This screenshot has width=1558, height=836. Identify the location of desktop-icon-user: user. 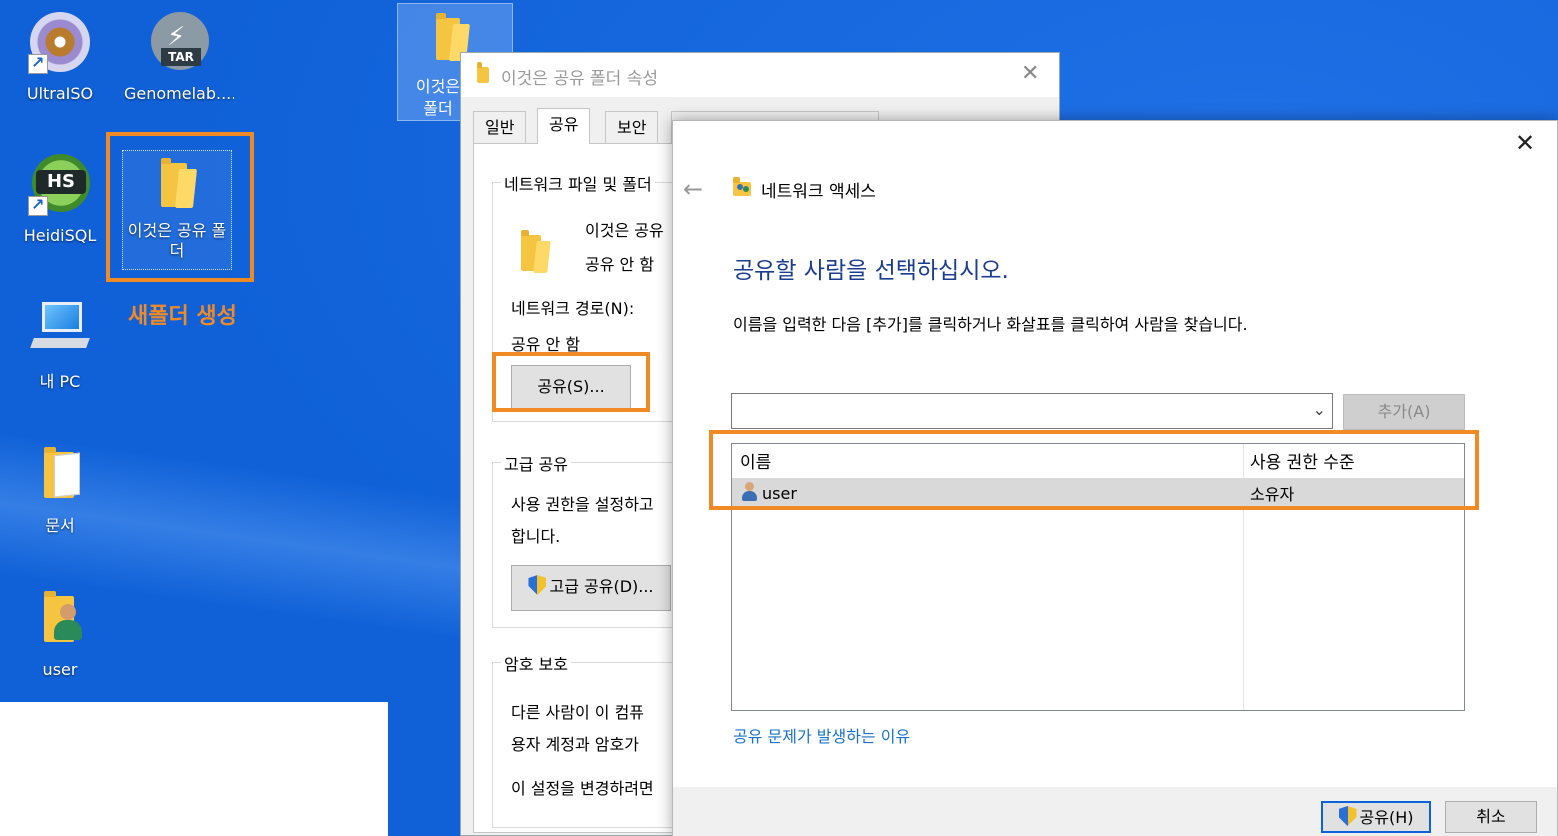
(60, 633).